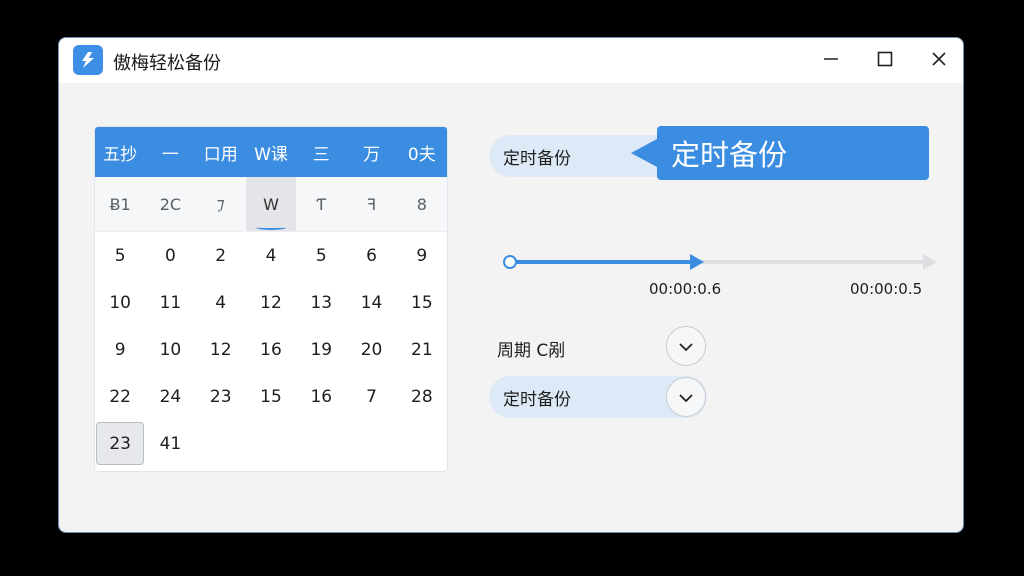 The width and height of the screenshot is (1024, 576). I want to click on maximize-button, so click(885, 61).